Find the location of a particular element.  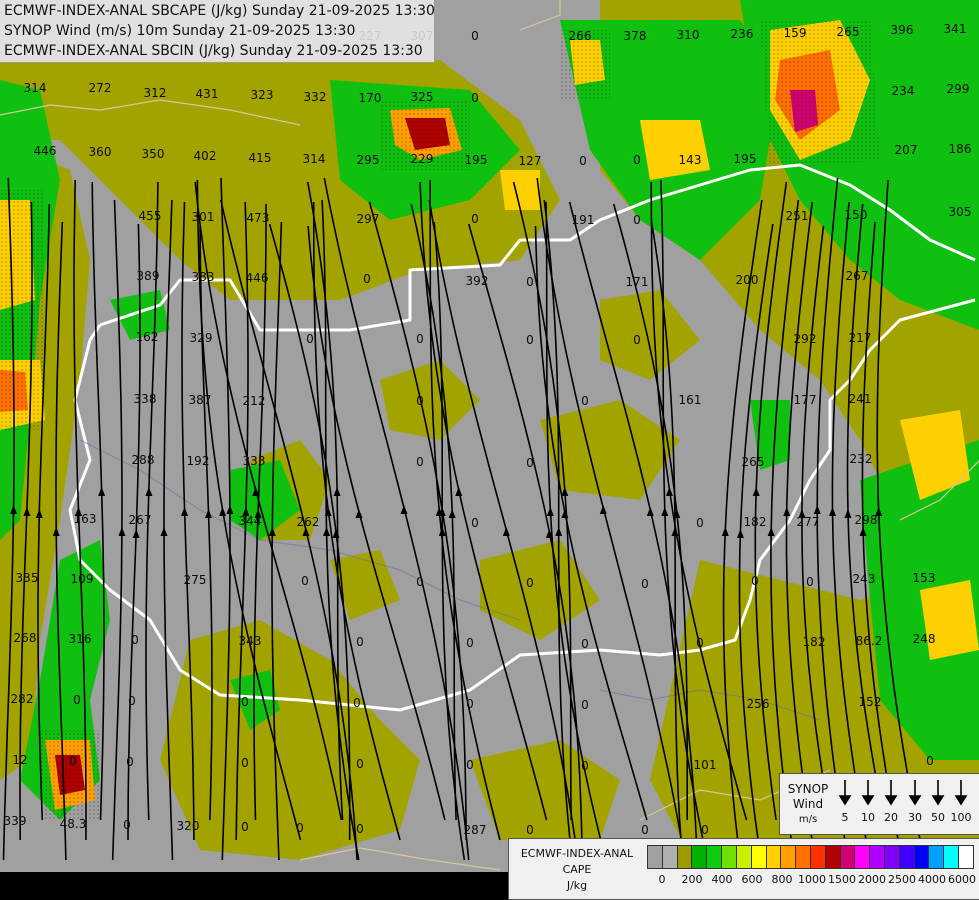

cape-value-label: 170 is located at coordinates (370, 98).